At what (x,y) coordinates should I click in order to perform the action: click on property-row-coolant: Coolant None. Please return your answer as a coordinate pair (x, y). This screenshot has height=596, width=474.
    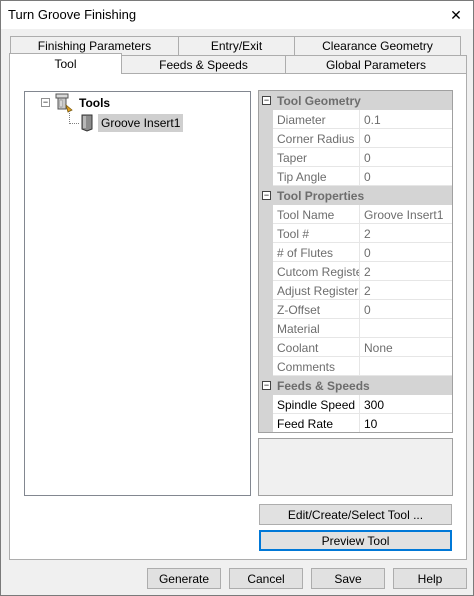
    Looking at the image, I should click on (355, 347).